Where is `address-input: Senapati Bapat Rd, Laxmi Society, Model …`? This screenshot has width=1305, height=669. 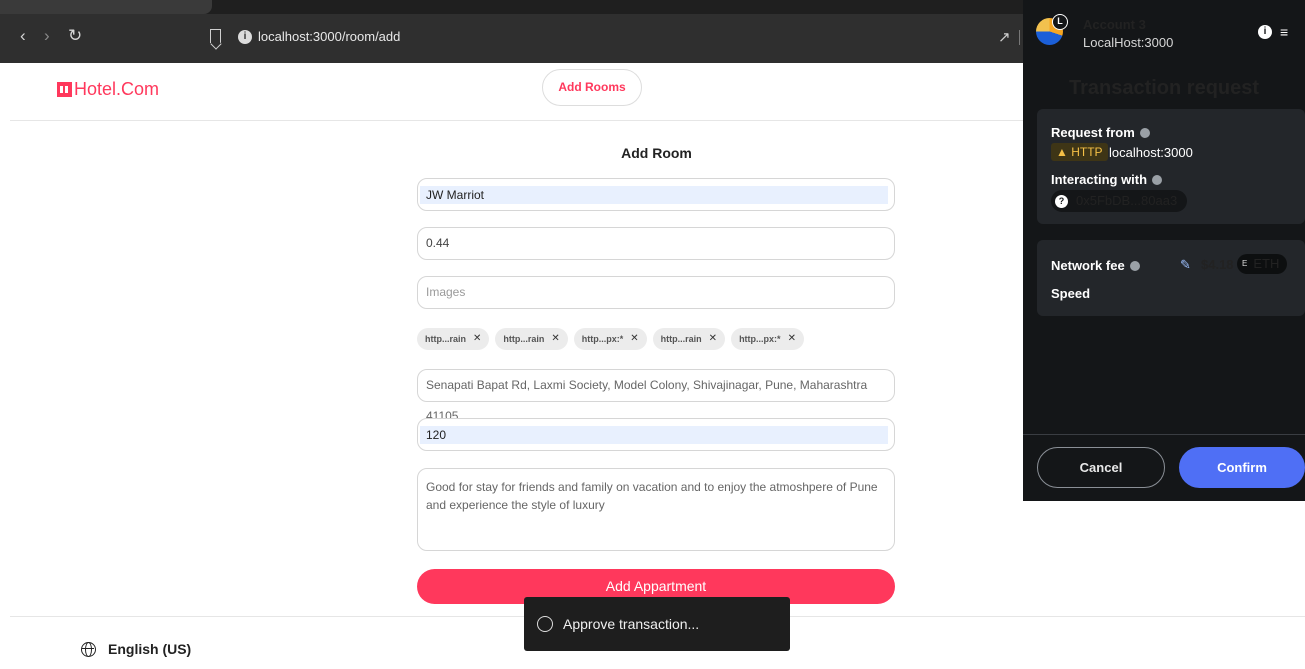 address-input: Senapati Bapat Rd, Laxmi Society, Model … is located at coordinates (656, 396).